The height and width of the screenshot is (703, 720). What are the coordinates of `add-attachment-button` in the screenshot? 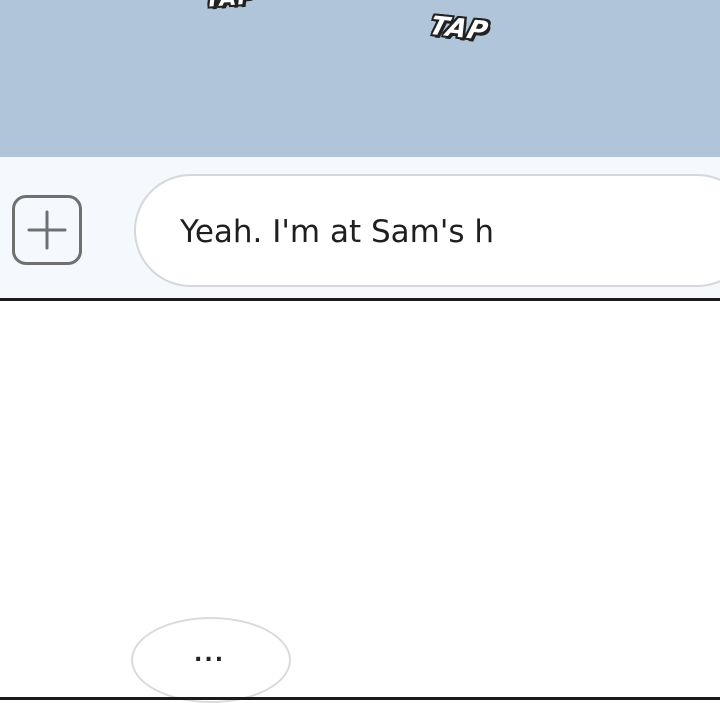 It's located at (47, 230).